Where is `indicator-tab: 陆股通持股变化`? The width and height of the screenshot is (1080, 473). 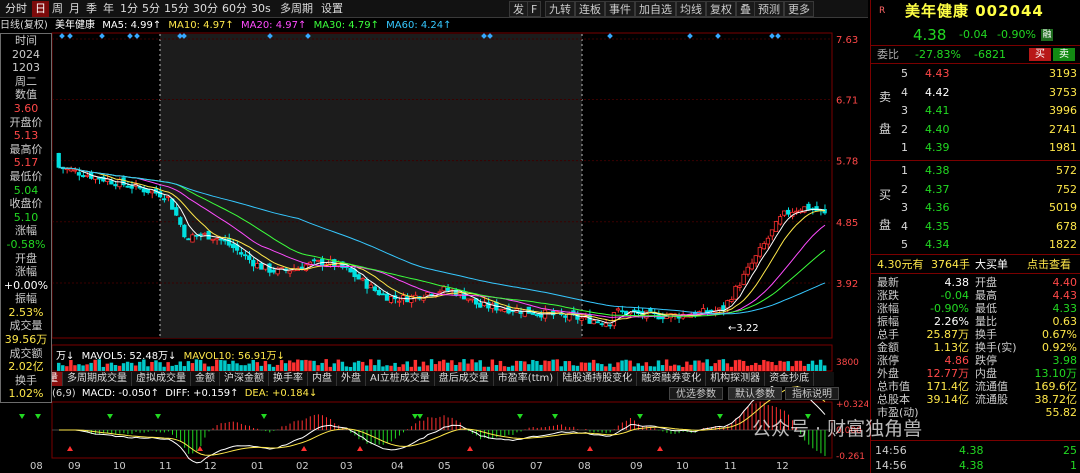
indicator-tab: 陆股通持股变化 is located at coordinates (598, 379).